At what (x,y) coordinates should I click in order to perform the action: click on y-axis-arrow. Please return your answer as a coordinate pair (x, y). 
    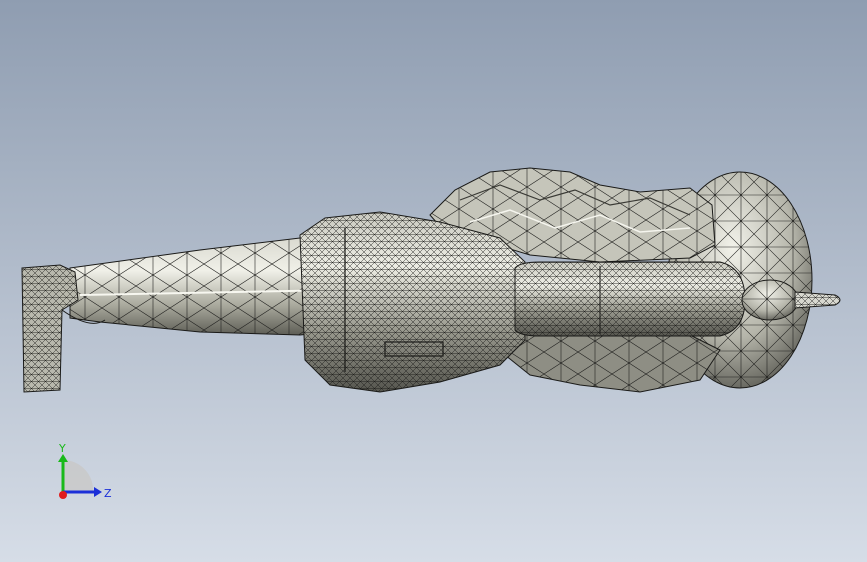
    Looking at the image, I should click on (63, 458).